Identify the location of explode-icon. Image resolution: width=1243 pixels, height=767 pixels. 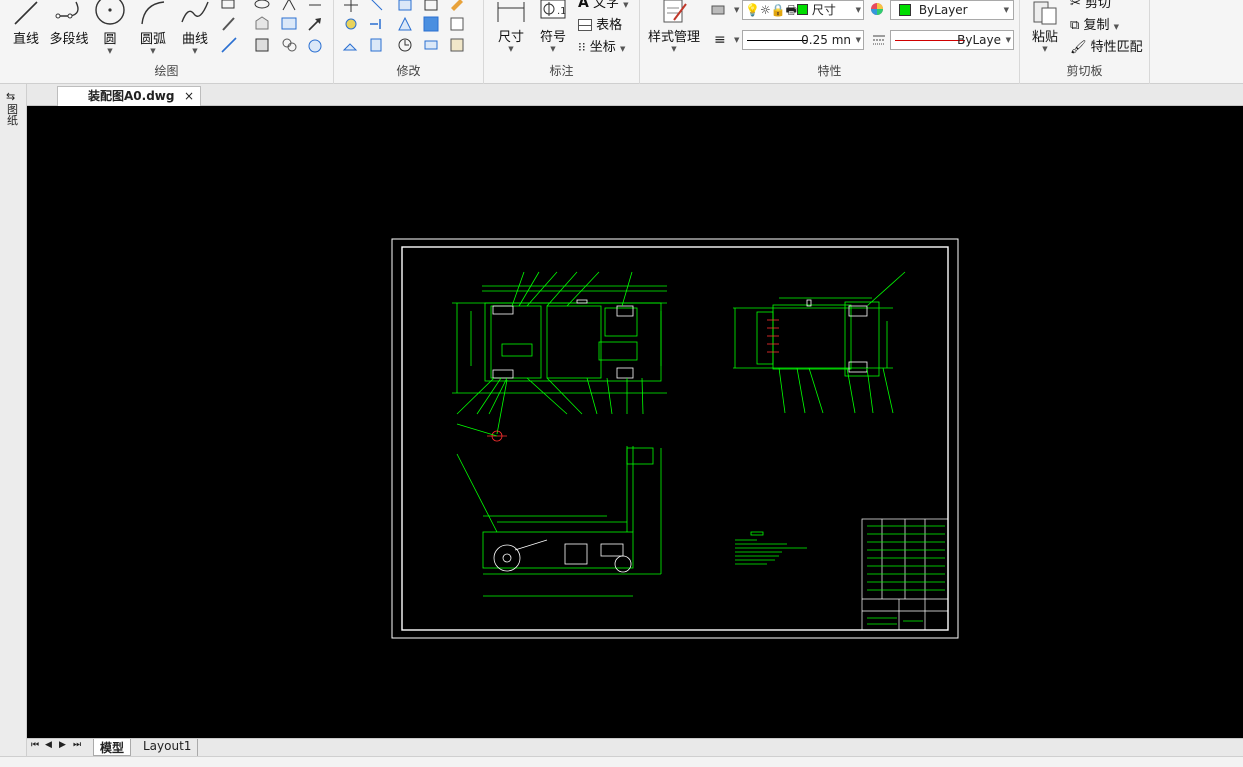
(405, 45).